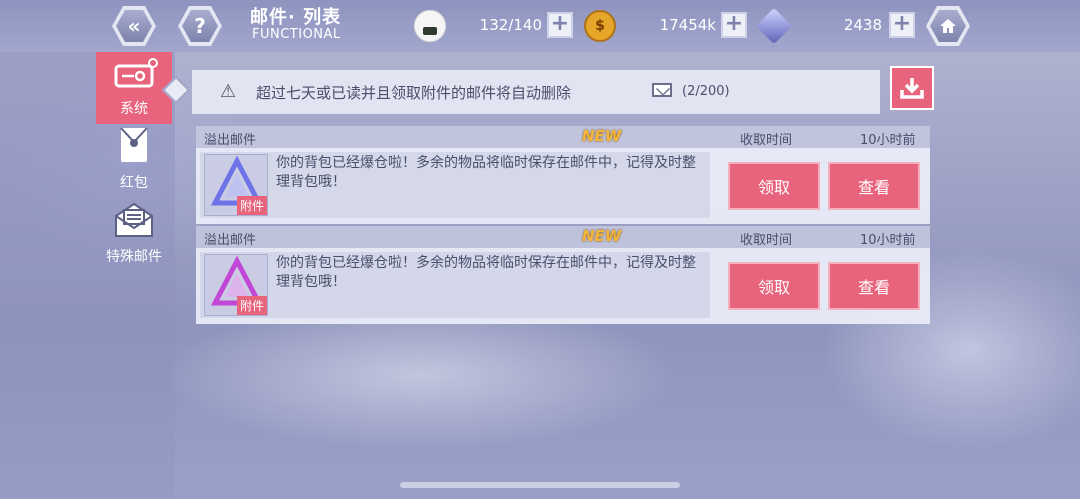 The image size is (1080, 499). I want to click on add-coin-button: +, so click(734, 25).